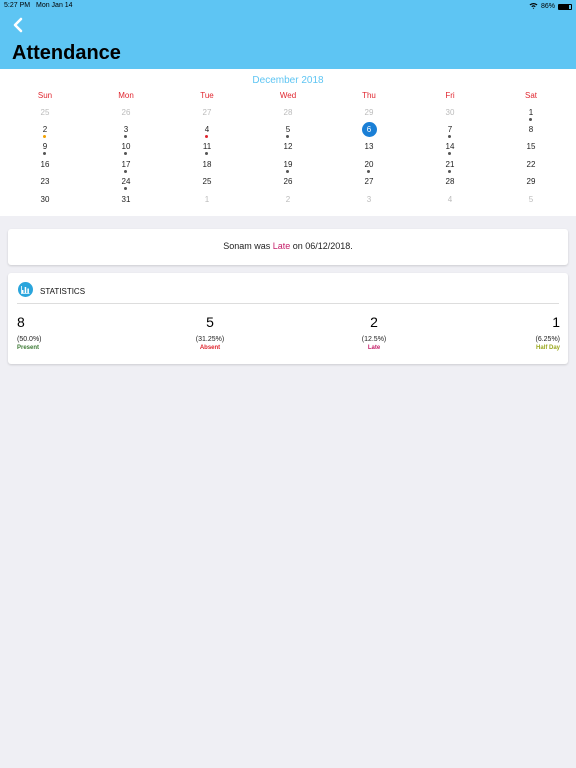  I want to click on calendar-day: 11, so click(207, 150).